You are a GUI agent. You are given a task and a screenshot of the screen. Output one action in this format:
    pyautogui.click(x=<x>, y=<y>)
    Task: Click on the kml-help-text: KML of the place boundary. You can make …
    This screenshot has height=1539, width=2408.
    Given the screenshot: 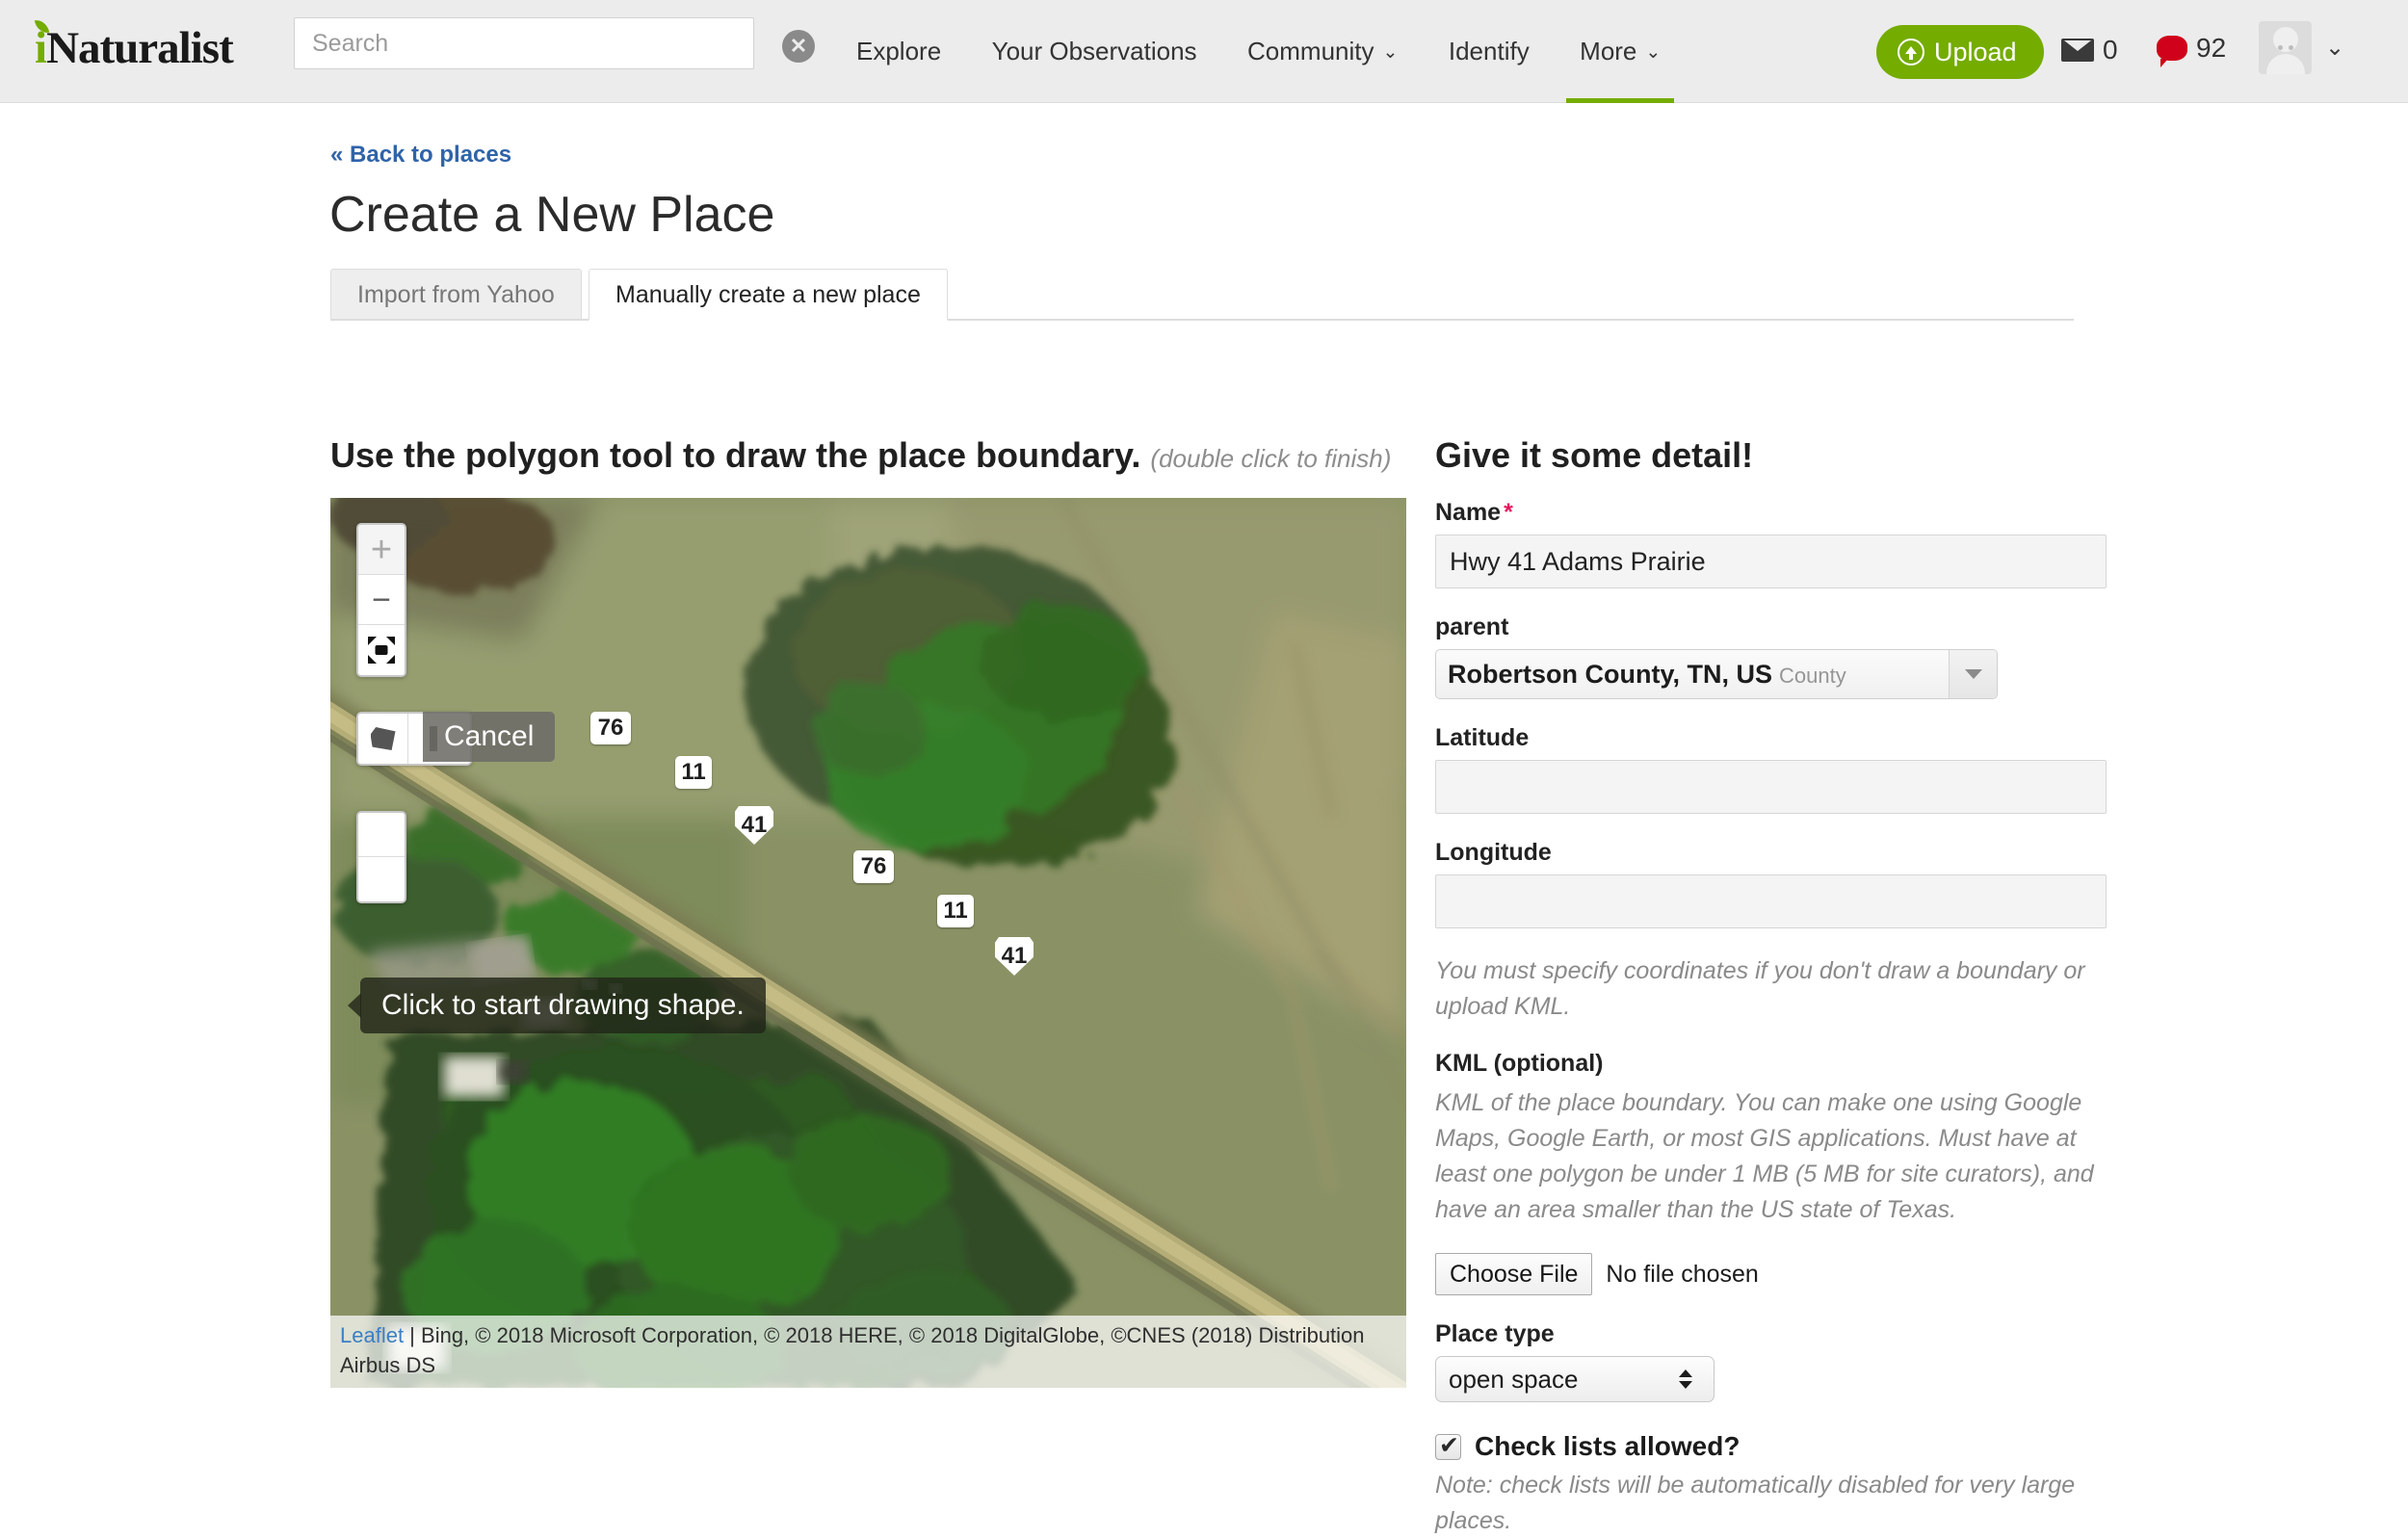 What is the action you would take?
    pyautogui.click(x=1764, y=1156)
    